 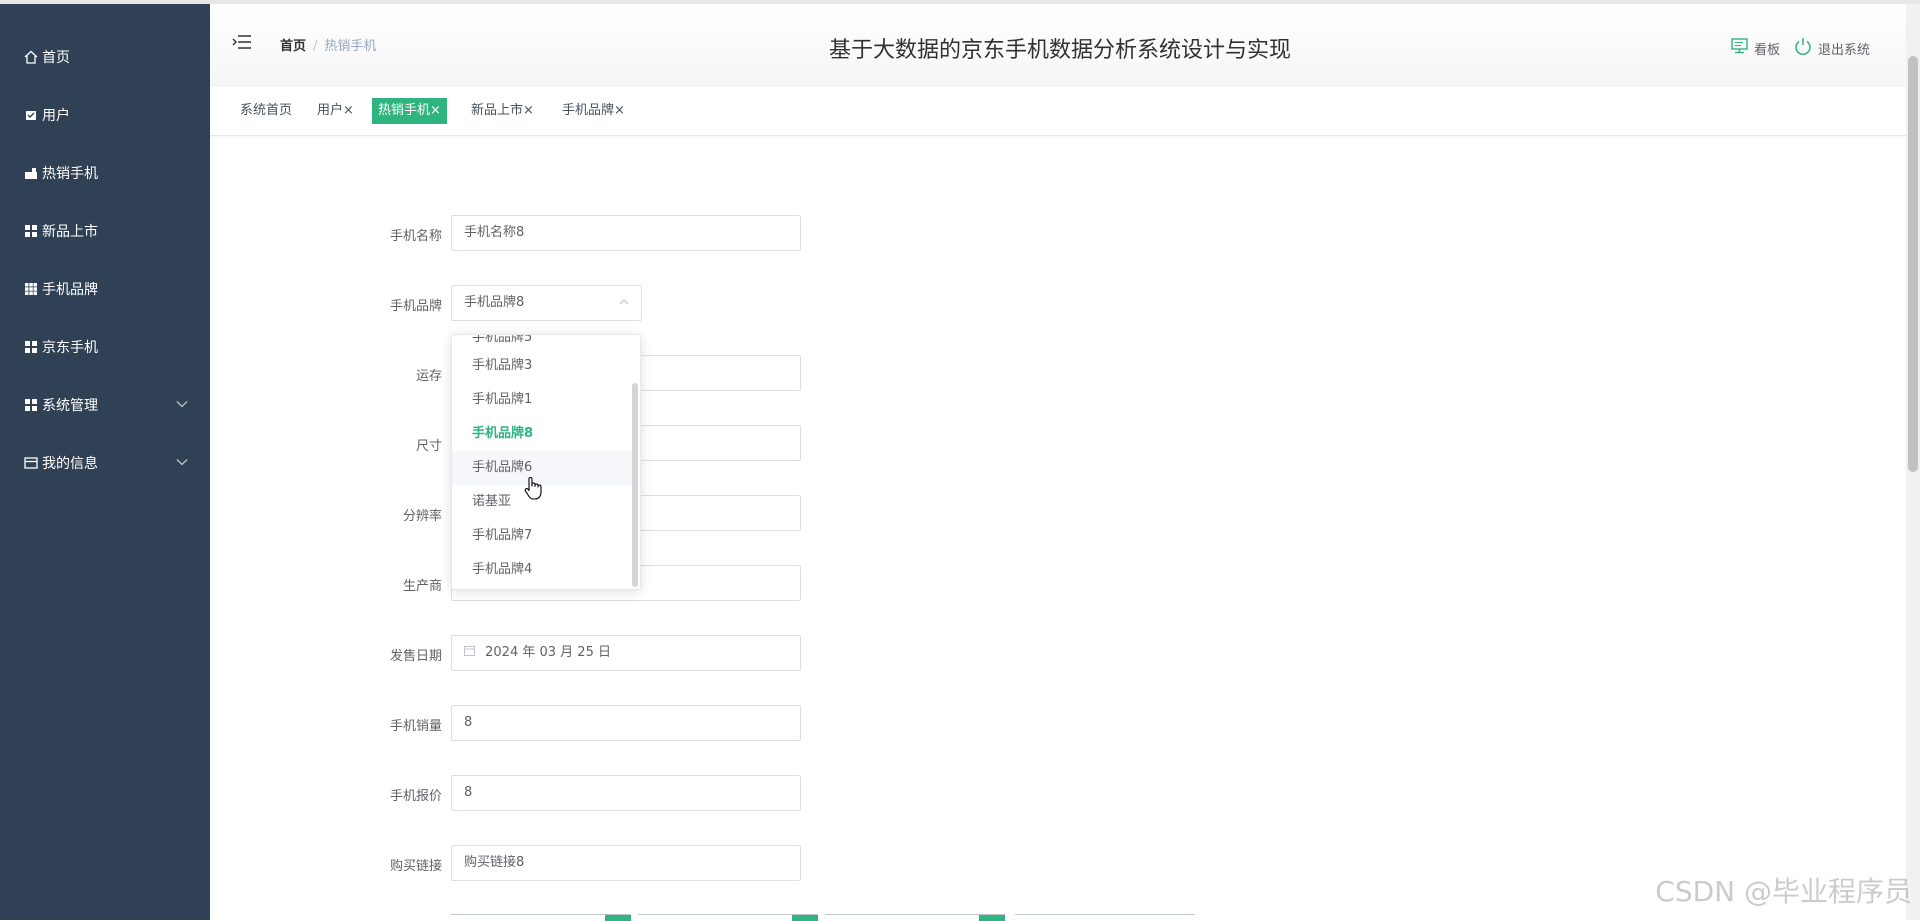 I want to click on dashboard-link: 看板, so click(x=1767, y=48).